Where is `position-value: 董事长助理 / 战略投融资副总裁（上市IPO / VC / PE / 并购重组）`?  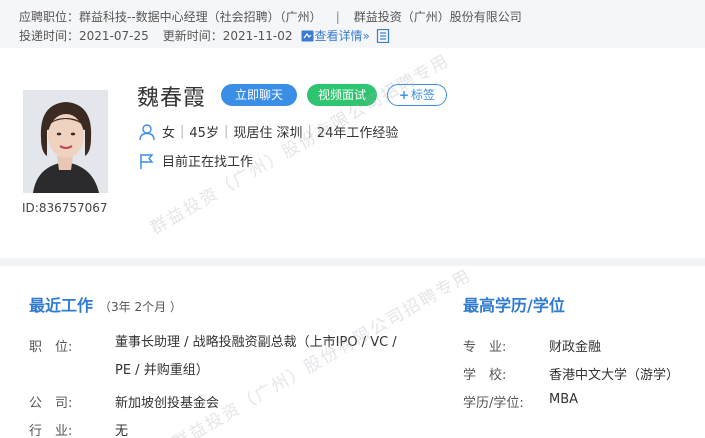 position-value: 董事长助理 / 战略投融资副总裁（上市IPO / VC / PE / 并购重组） is located at coordinates (256, 356).